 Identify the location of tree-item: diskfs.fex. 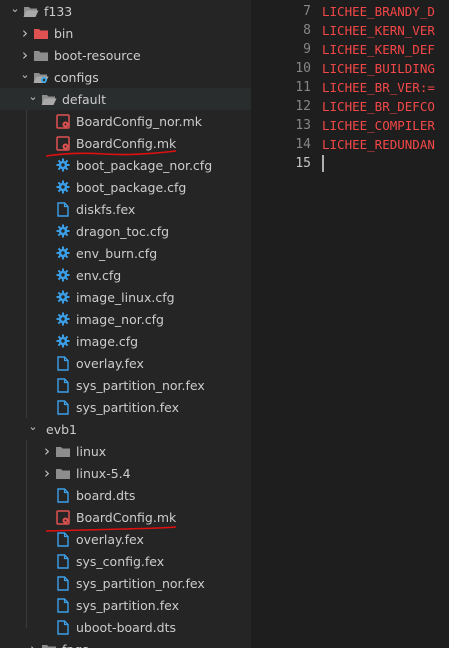
(125, 209).